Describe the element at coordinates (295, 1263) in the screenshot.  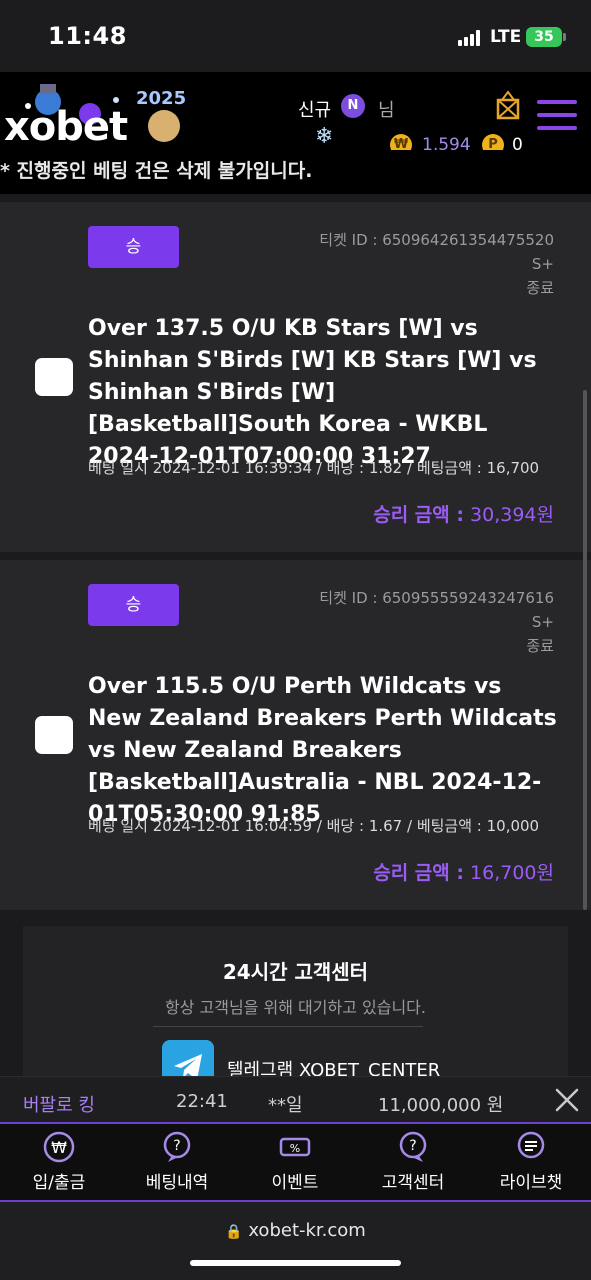
I see `home-indicator` at that location.